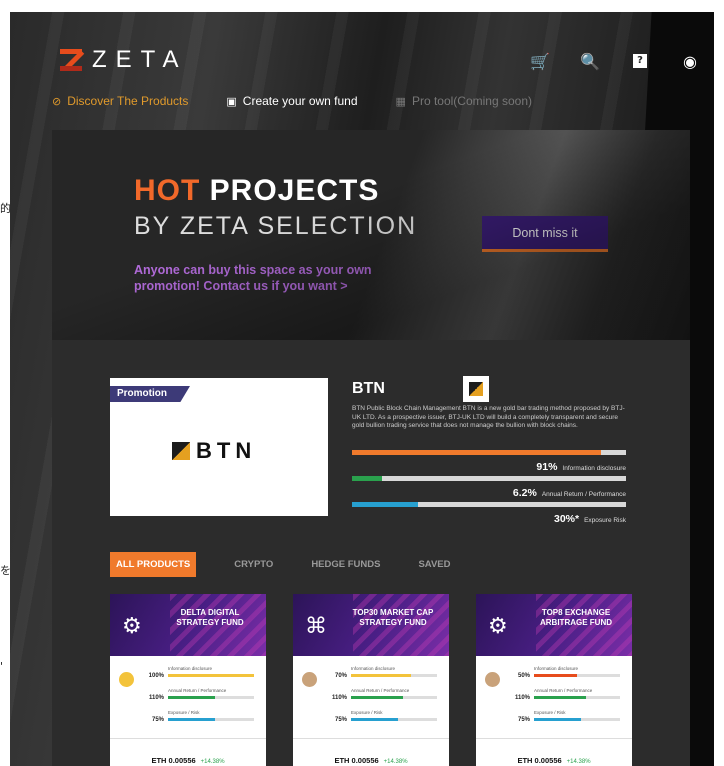 Image resolution: width=724 pixels, height=766 pixels. Describe the element at coordinates (120, 101) in the screenshot. I see `nav-discover-products: ⊘ Discover The Products` at that location.